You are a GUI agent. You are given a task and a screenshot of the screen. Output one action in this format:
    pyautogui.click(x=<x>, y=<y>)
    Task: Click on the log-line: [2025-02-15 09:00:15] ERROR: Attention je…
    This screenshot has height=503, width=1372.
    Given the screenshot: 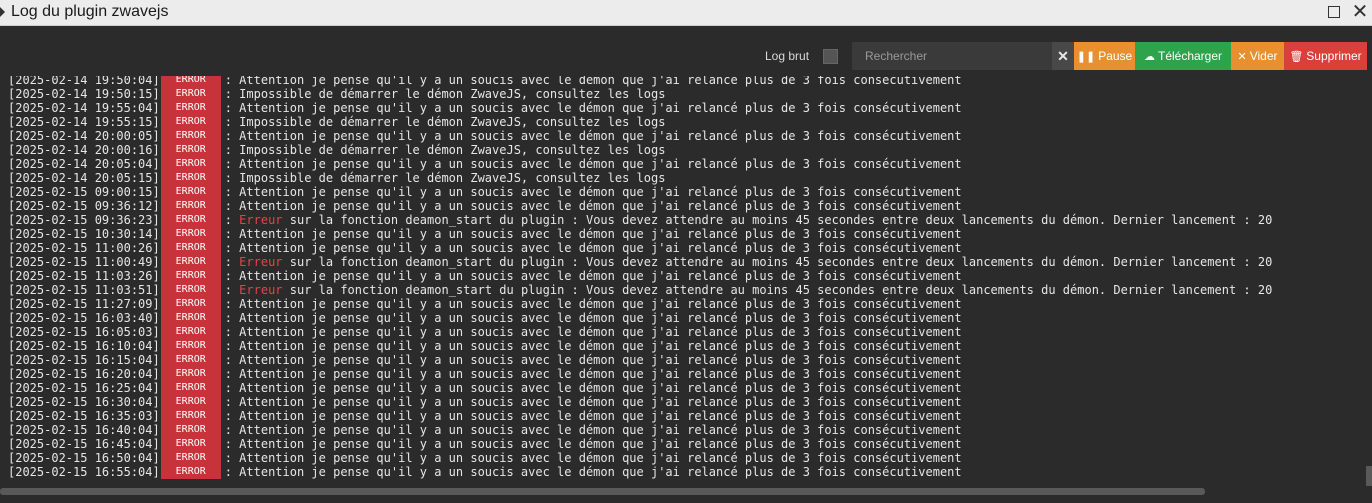 What is the action you would take?
    pyautogui.click(x=690, y=192)
    